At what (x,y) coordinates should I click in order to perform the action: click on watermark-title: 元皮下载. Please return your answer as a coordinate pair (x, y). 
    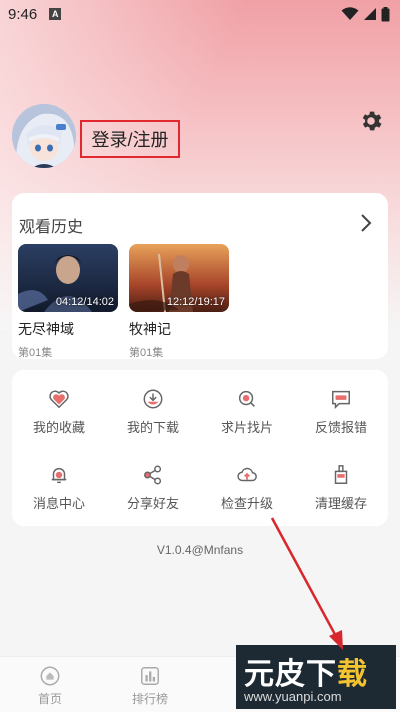
    Looking at the image, I should click on (306, 671).